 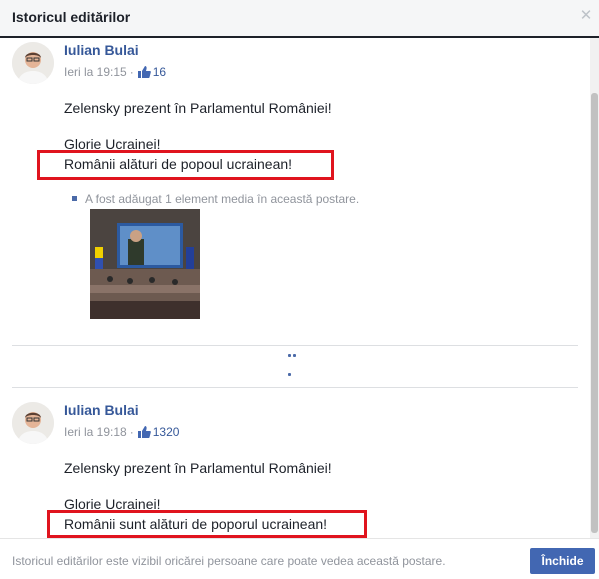 What do you see at coordinates (290, 366) in the screenshot?
I see `expand-more-icon` at bounding box center [290, 366].